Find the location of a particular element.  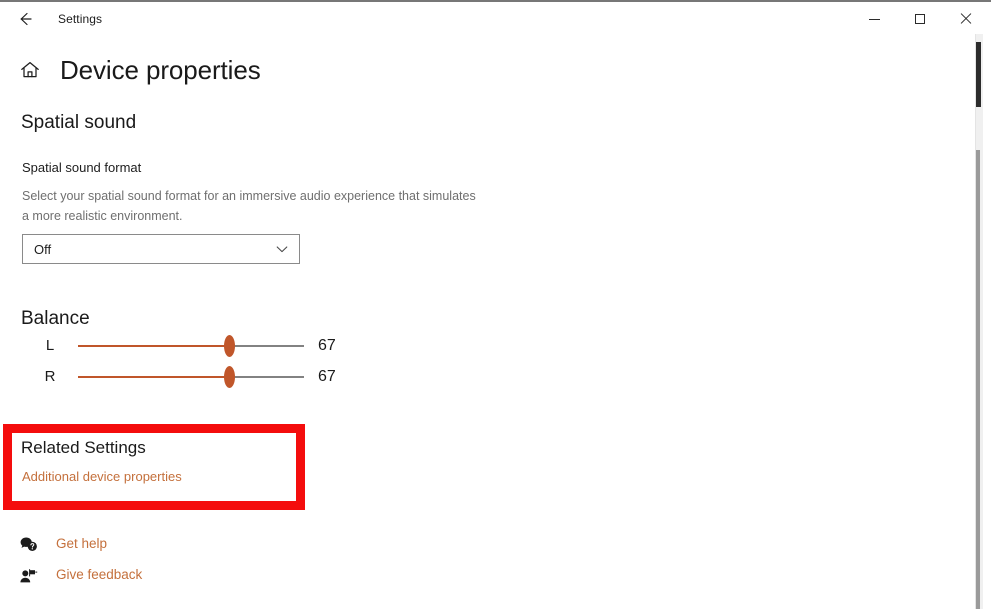

back-arrow-icon is located at coordinates (25, 19).